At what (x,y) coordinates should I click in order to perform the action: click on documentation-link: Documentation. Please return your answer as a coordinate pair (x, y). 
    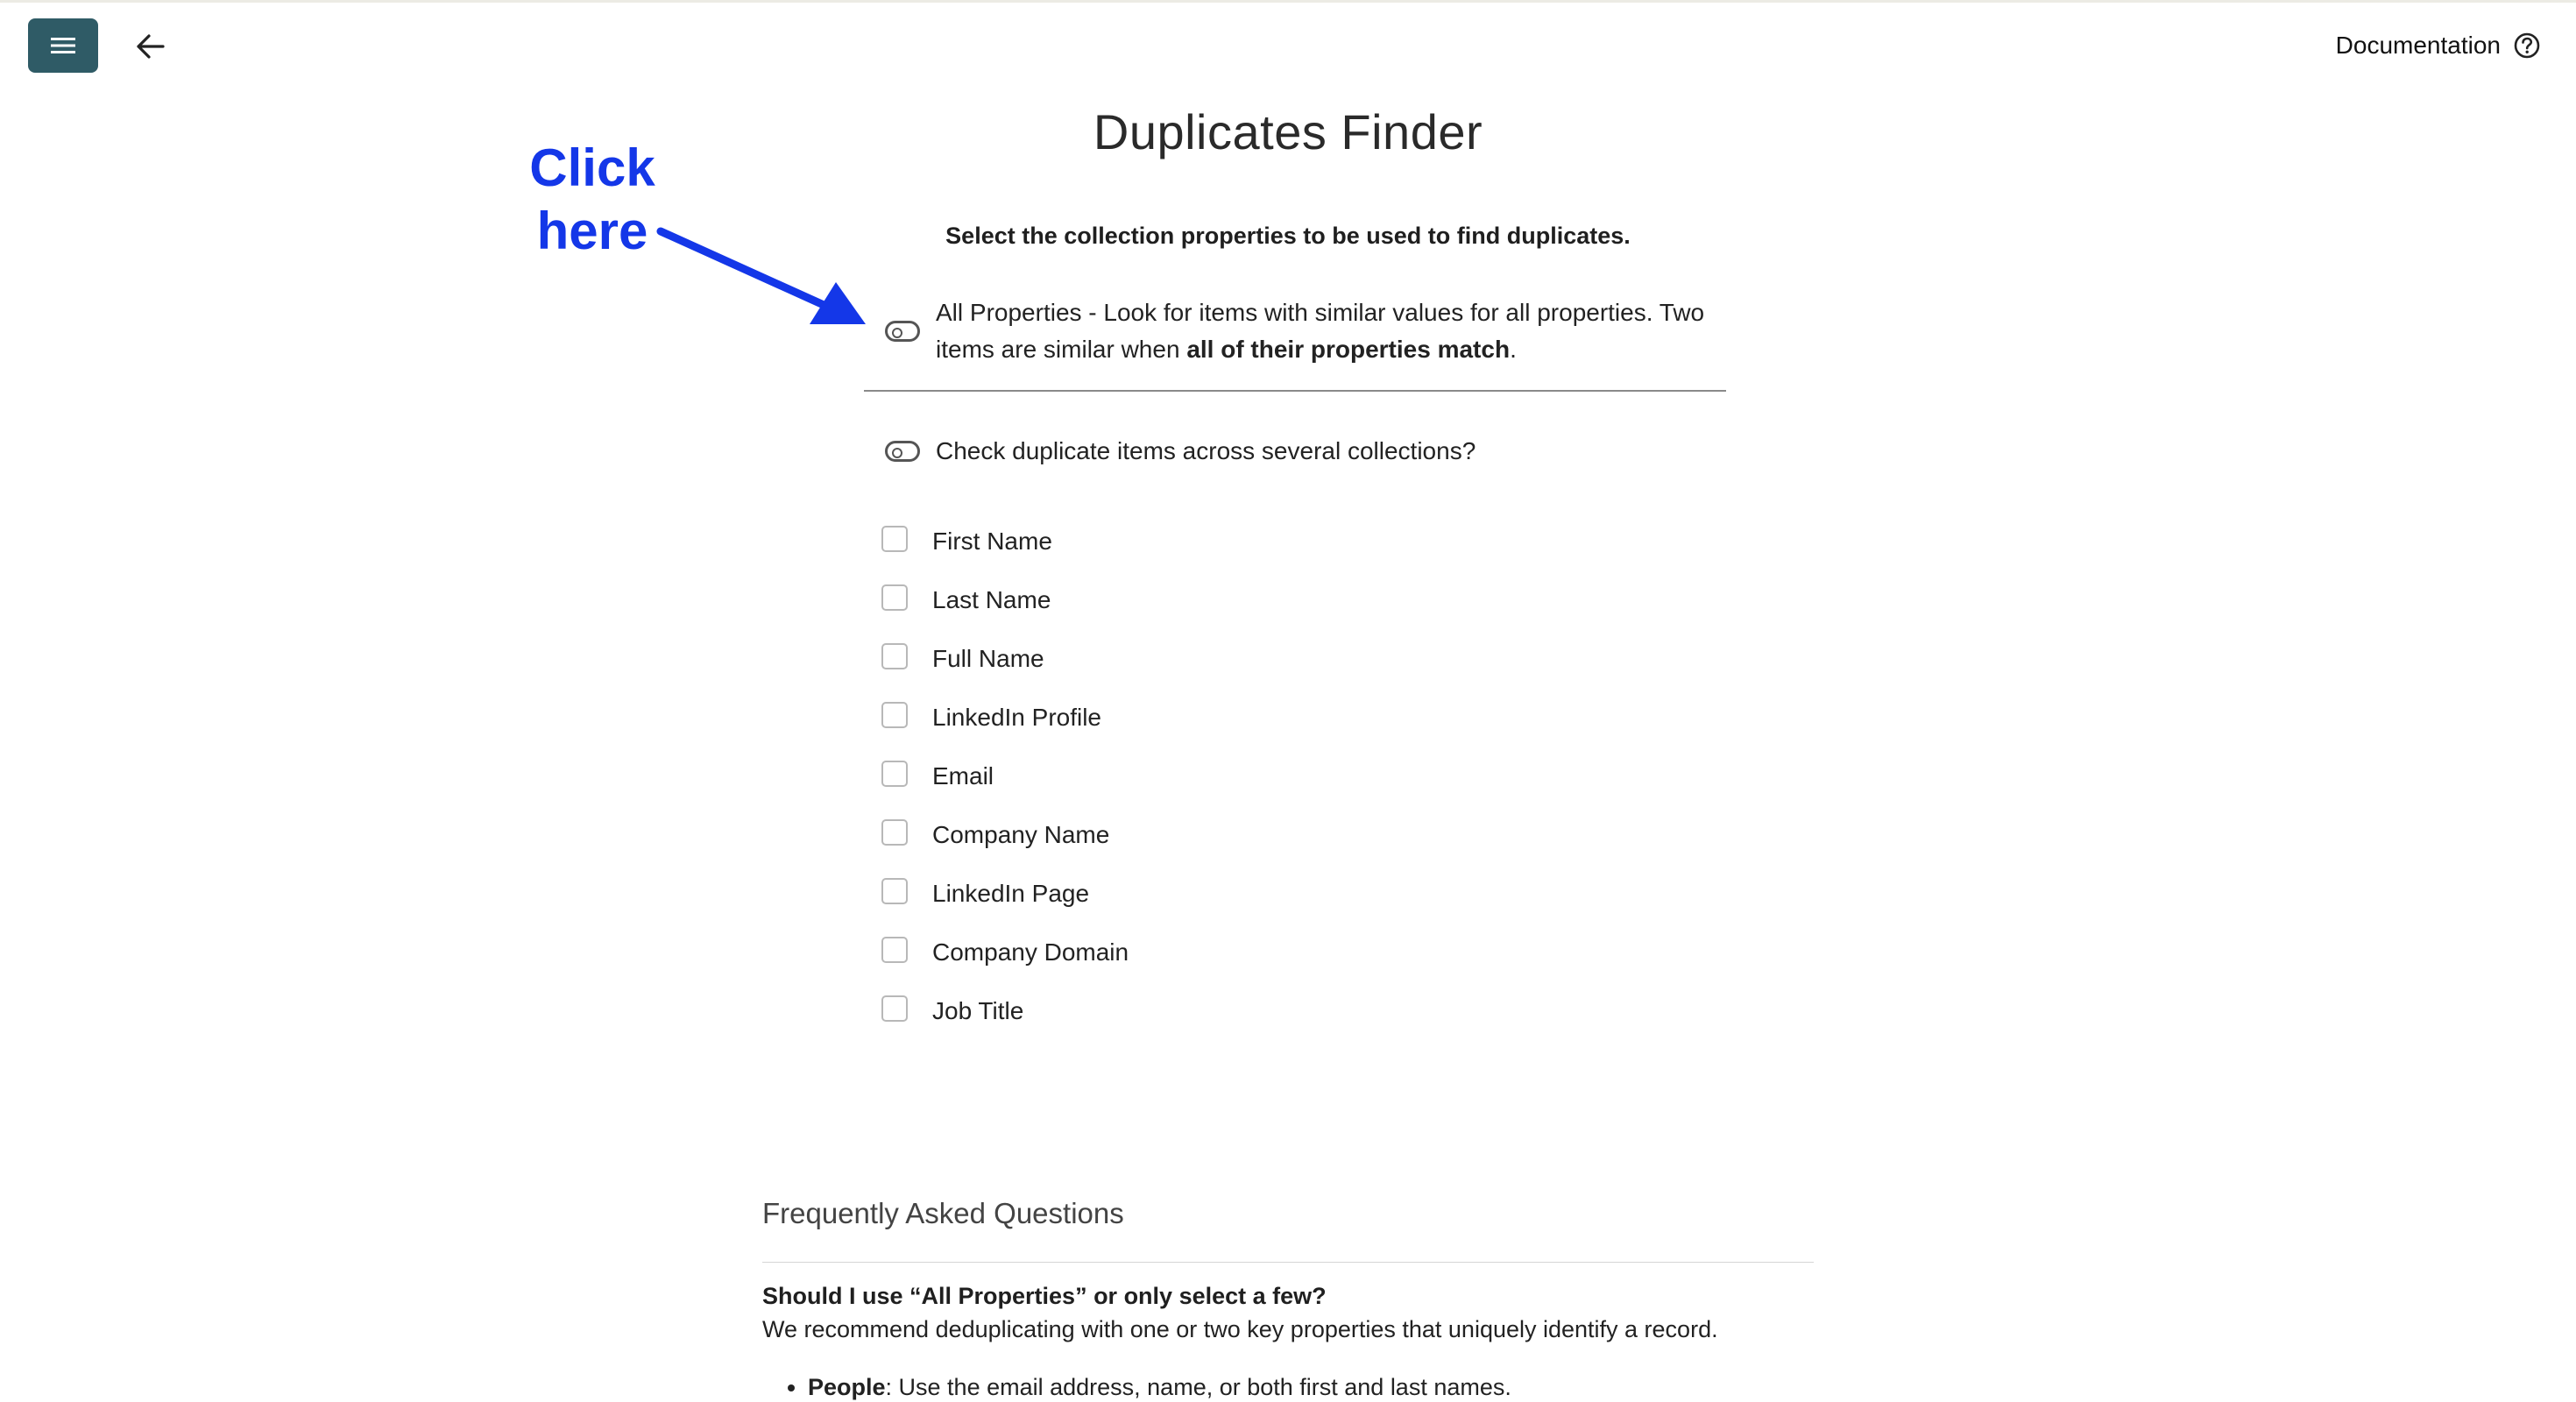
    Looking at the image, I should click on (2438, 46).